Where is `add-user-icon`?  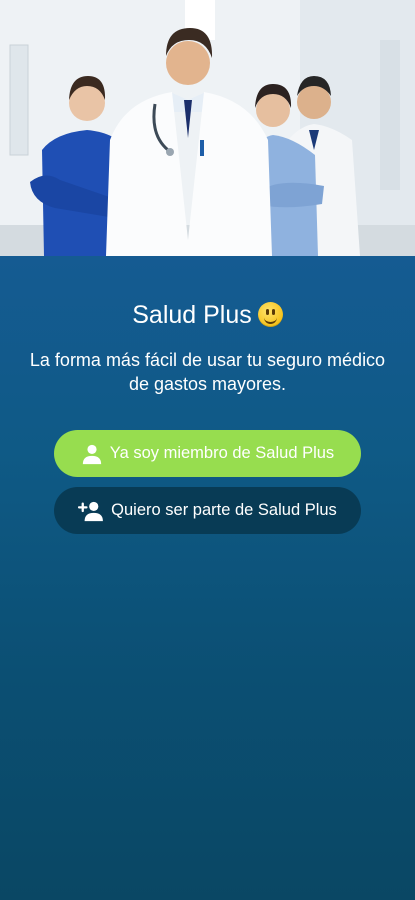
add-user-icon is located at coordinates (91, 511).